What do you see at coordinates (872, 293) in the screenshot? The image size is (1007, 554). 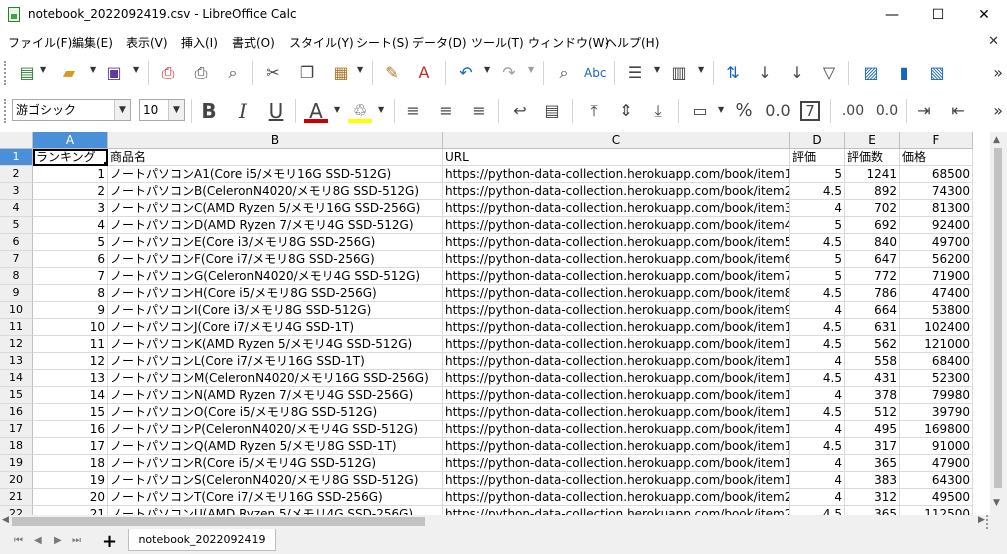 I see `table-cell: 786` at bounding box center [872, 293].